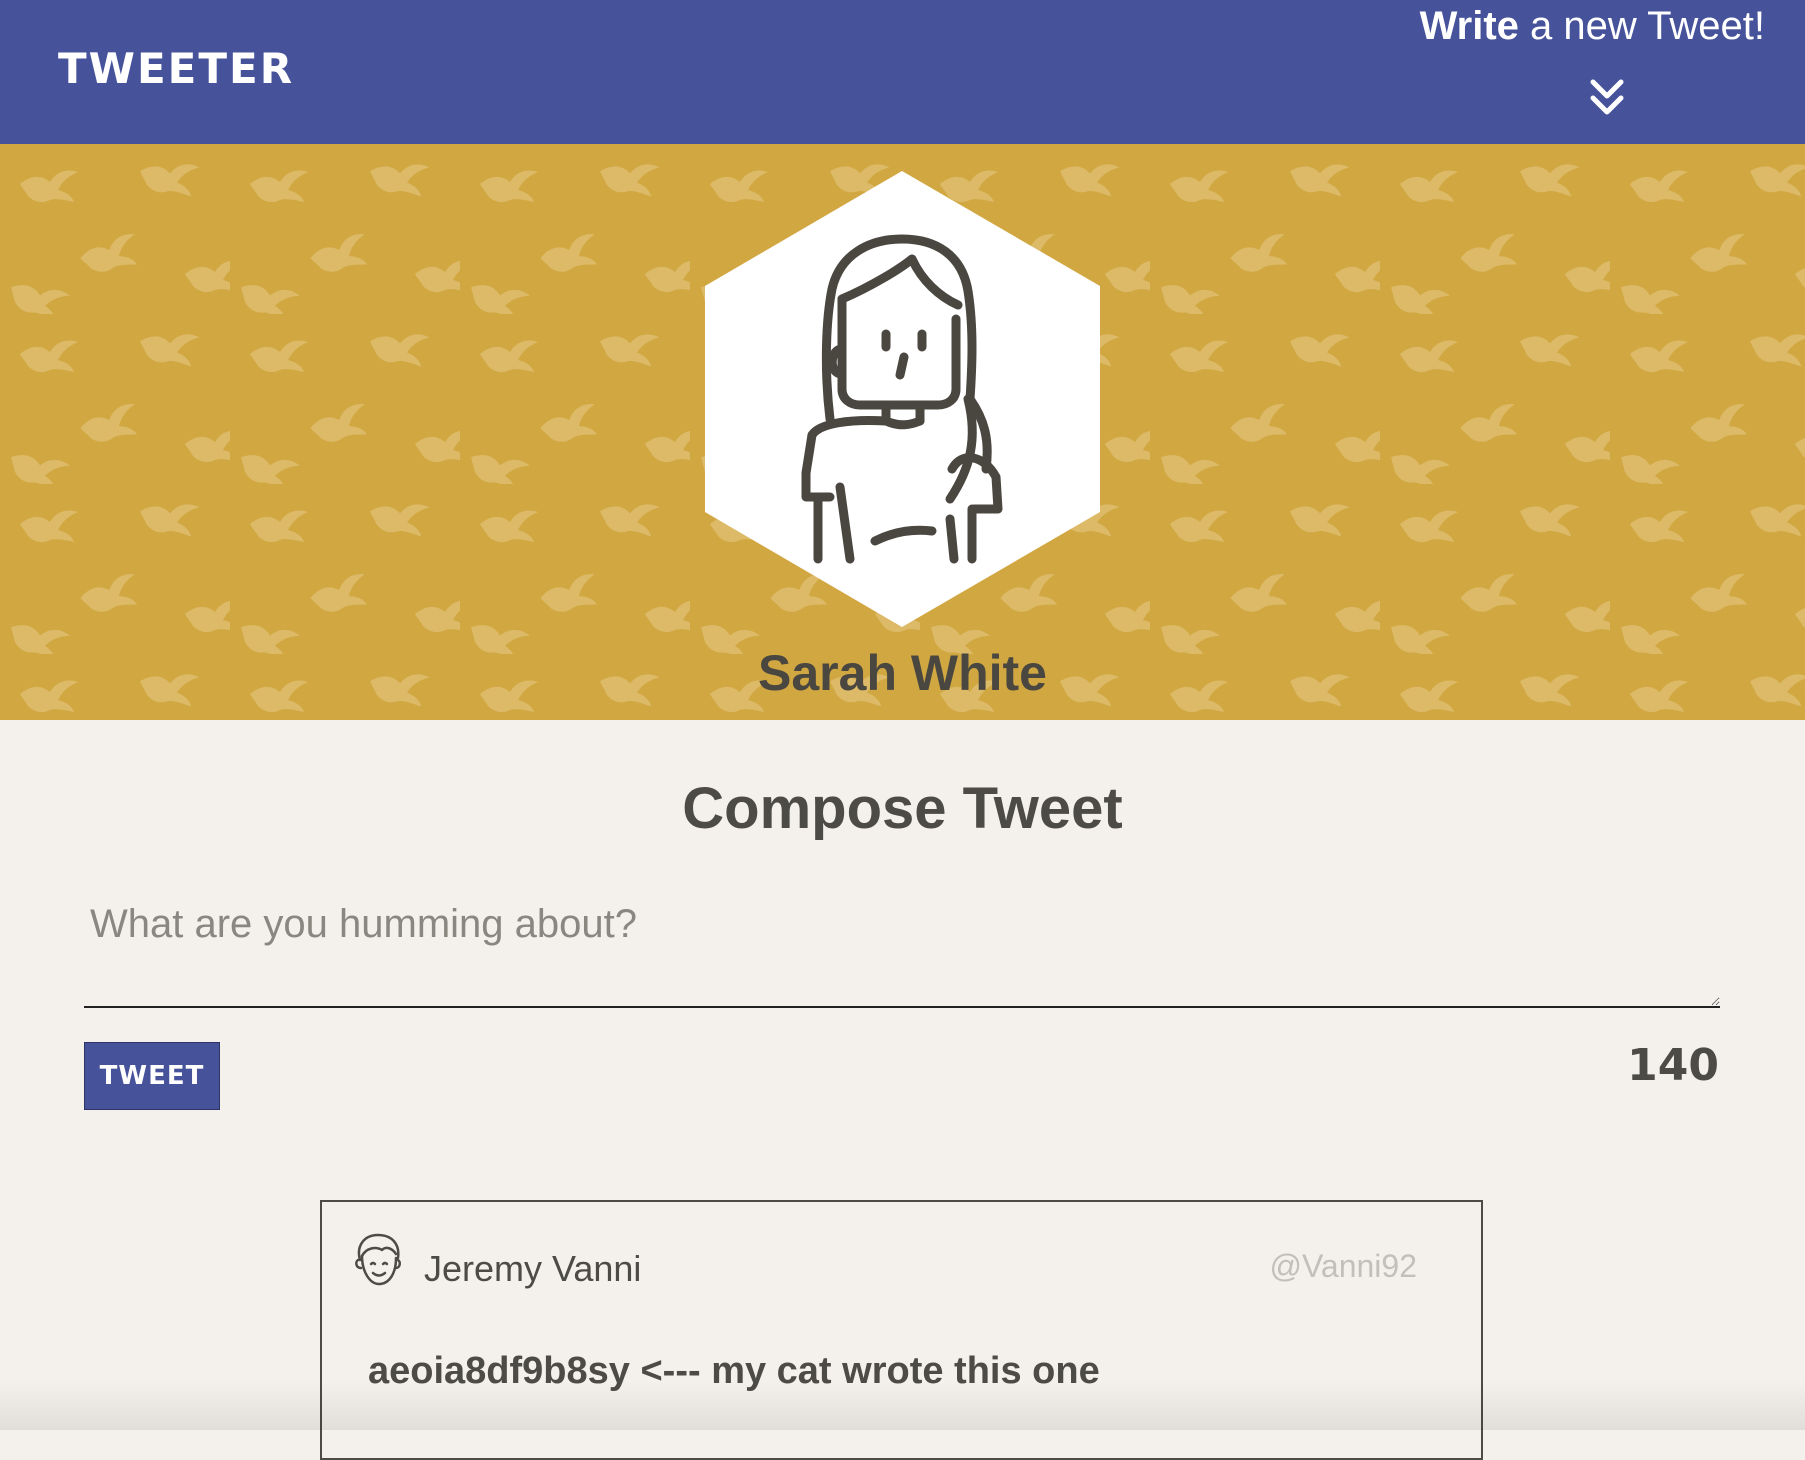 This screenshot has height=1460, width=1805. Describe the element at coordinates (902, 949) in the screenshot. I see `tweet-textarea` at that location.